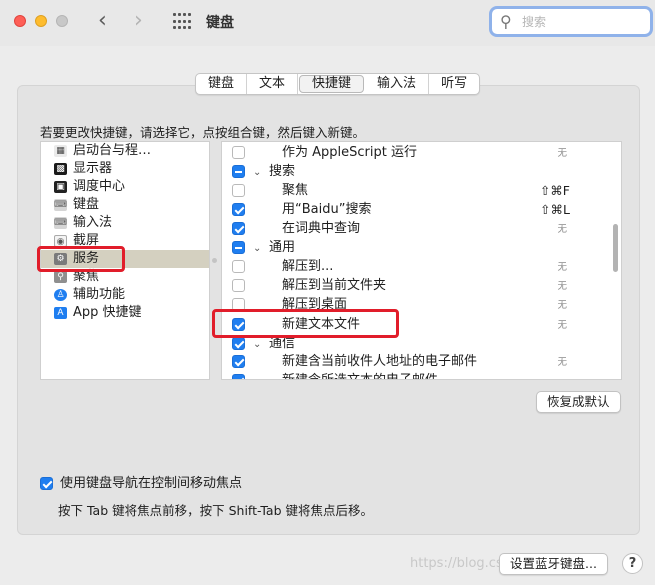 This screenshot has height=585, width=655. Describe the element at coordinates (62, 21) in the screenshot. I see `zoom-window-button` at that location.